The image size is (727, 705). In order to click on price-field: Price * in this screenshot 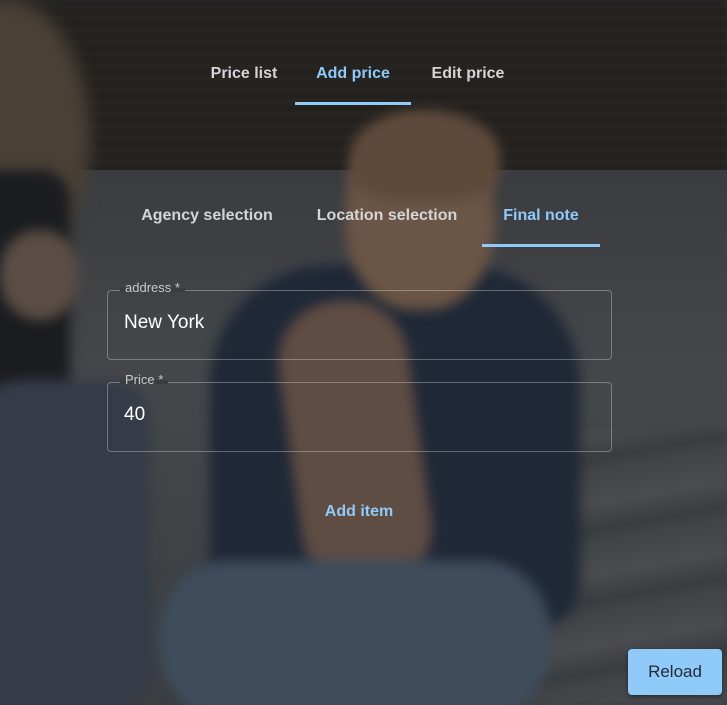, I will do `click(359, 412)`.